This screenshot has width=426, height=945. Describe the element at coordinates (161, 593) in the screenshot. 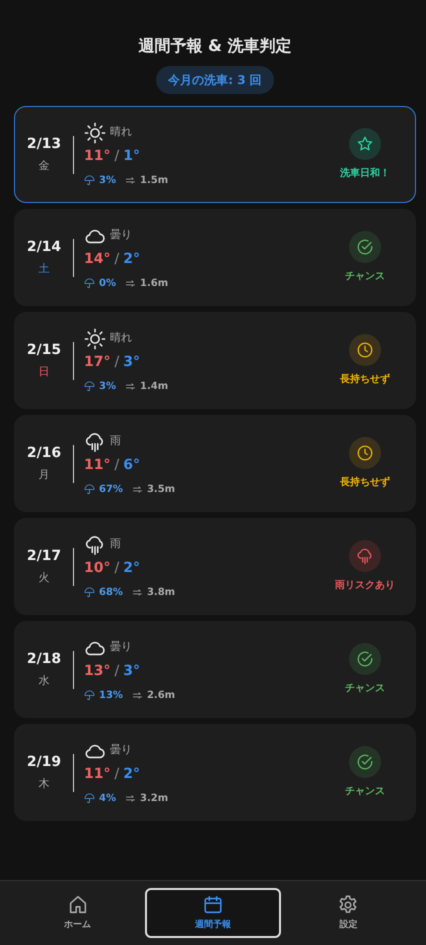

I see `wind-speed: 3.8m` at that location.